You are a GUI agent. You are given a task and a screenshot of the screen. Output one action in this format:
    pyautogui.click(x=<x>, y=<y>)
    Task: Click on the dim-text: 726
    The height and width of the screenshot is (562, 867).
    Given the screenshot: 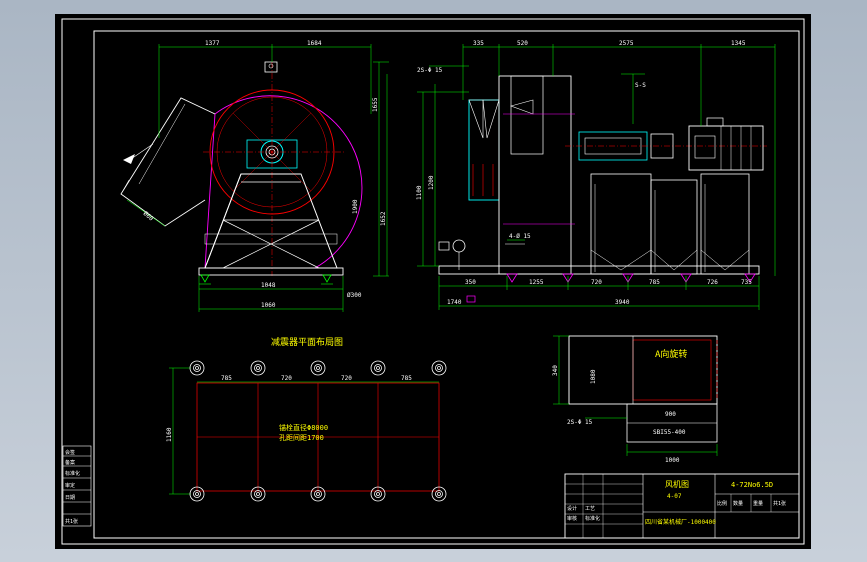 What is the action you would take?
    pyautogui.click(x=712, y=282)
    